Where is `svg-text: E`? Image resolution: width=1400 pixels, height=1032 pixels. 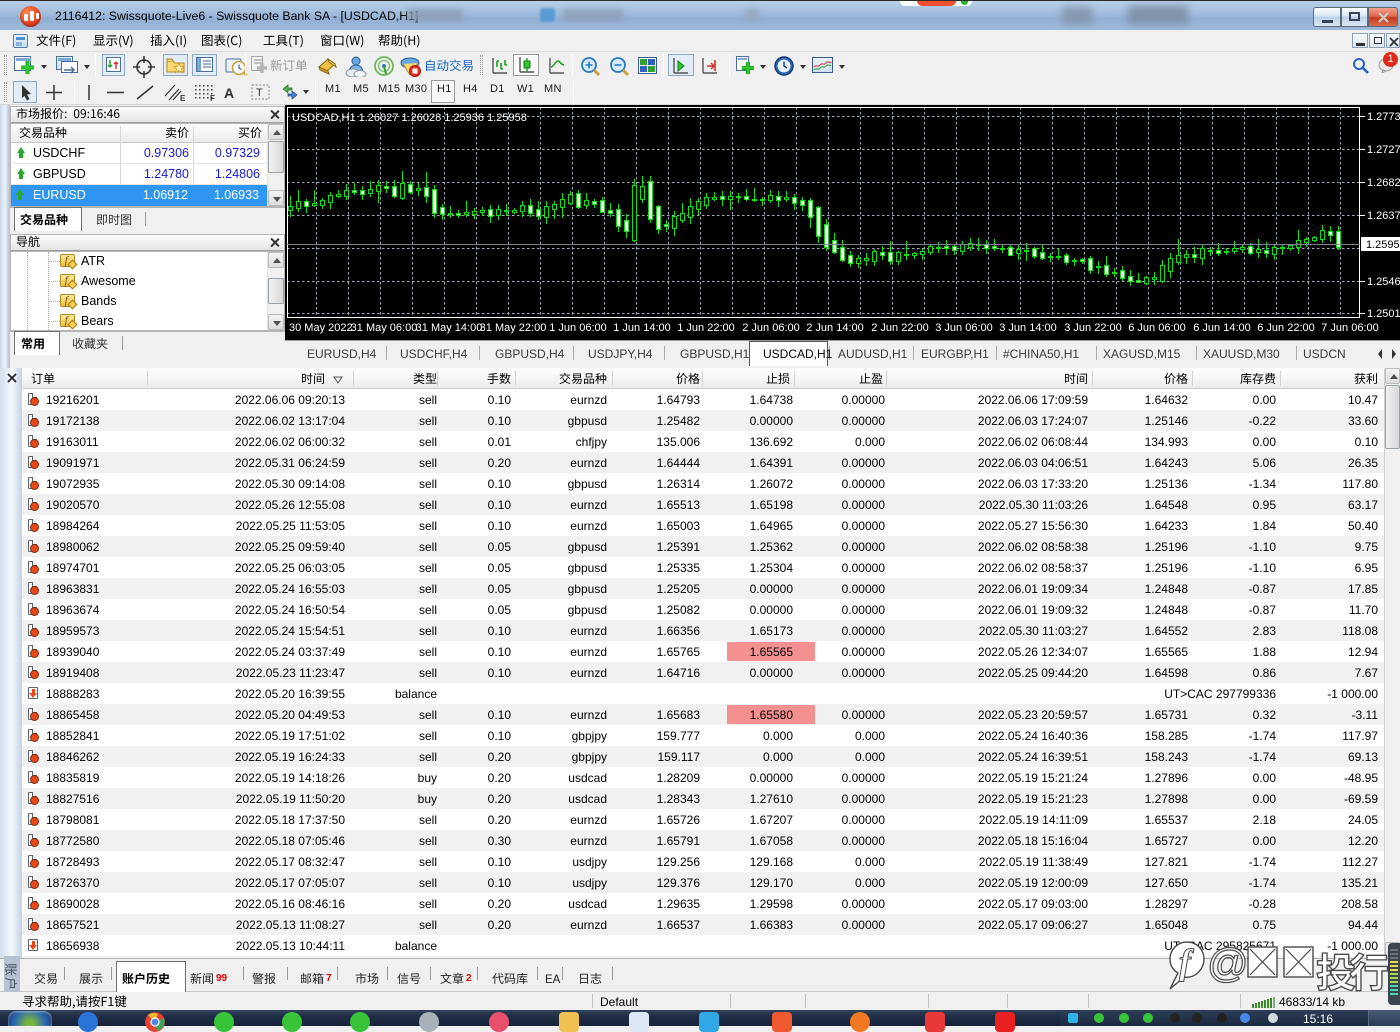 svg-text: E is located at coordinates (183, 98).